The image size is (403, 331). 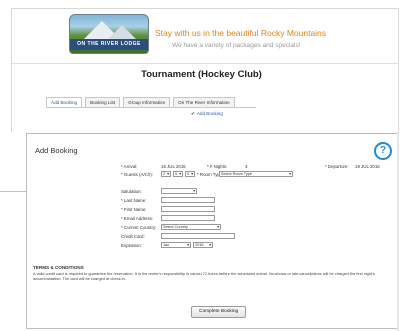 I want to click on arrival-value: 16 JUL 2016, so click(x=173, y=166).